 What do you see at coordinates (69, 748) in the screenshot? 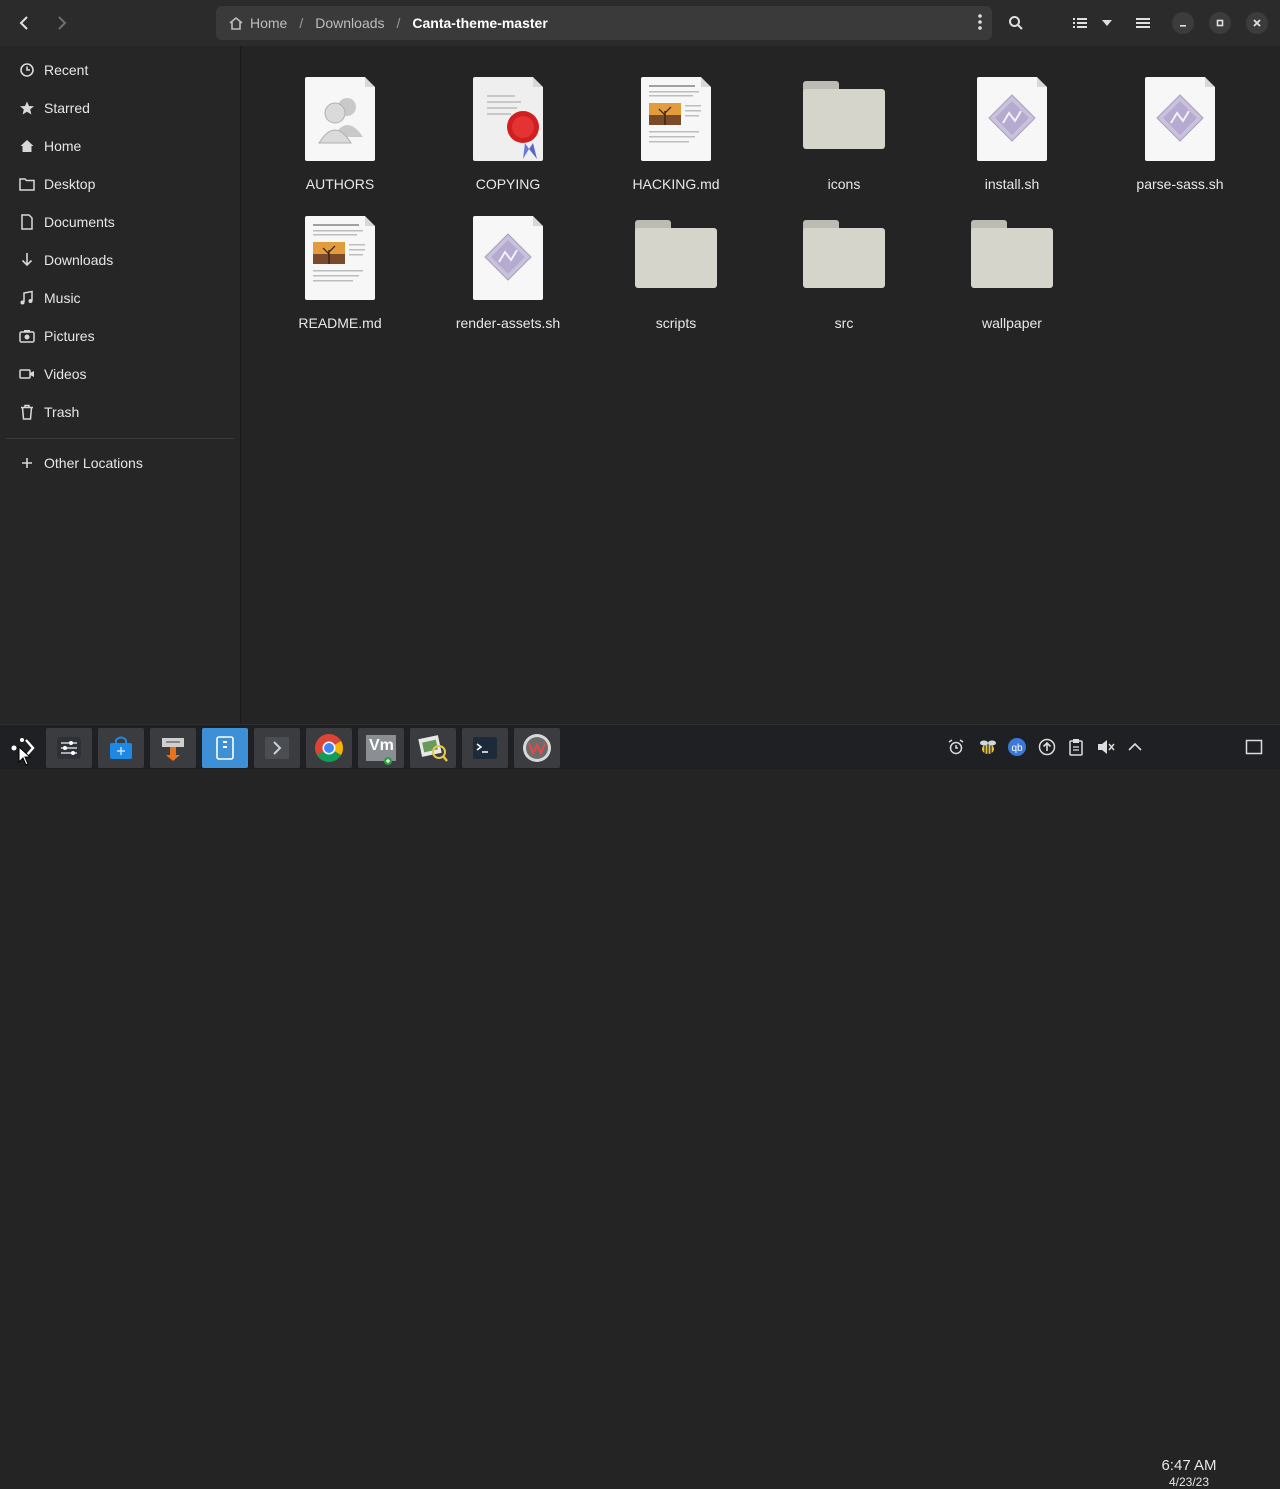
I see `taskbar-settings-app` at bounding box center [69, 748].